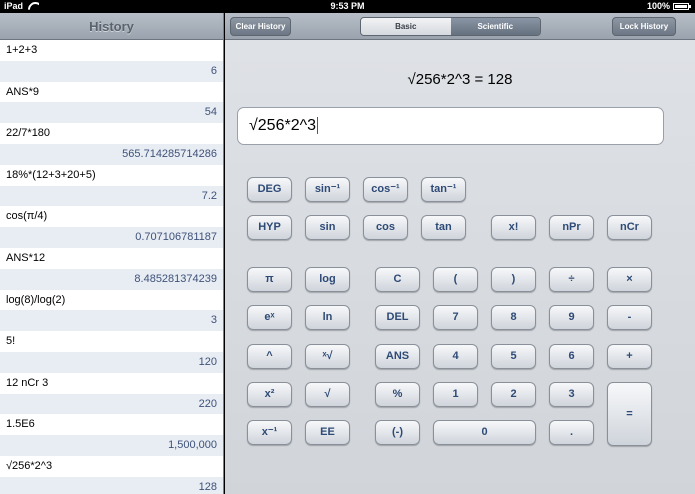 The width and height of the screenshot is (695, 494). I want to click on history-expression: ANS*12, so click(111, 258).